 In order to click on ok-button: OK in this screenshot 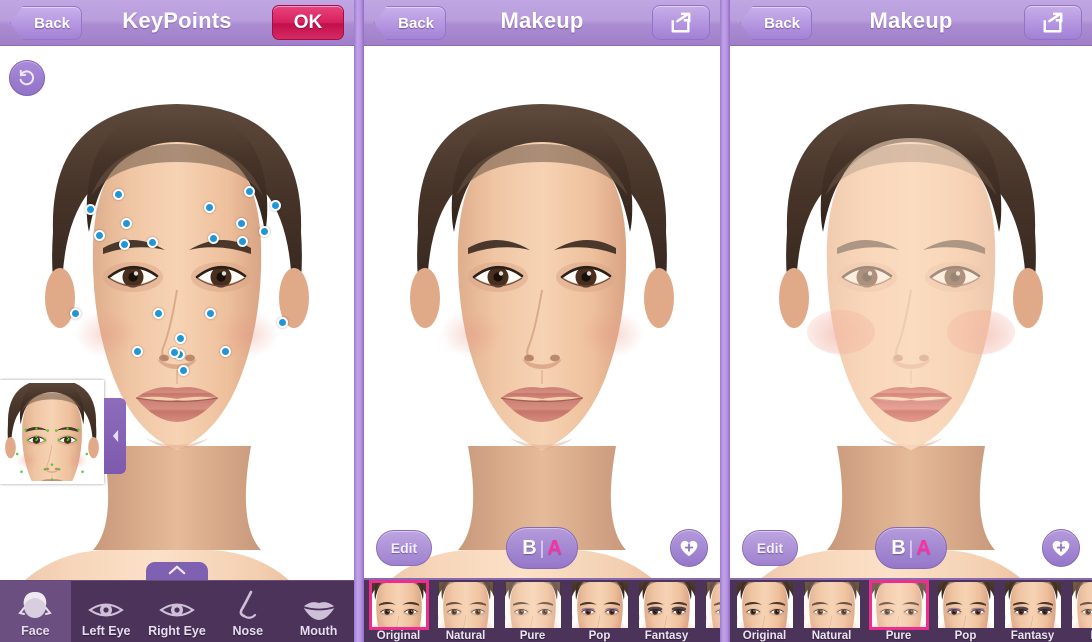, I will do `click(308, 22)`.